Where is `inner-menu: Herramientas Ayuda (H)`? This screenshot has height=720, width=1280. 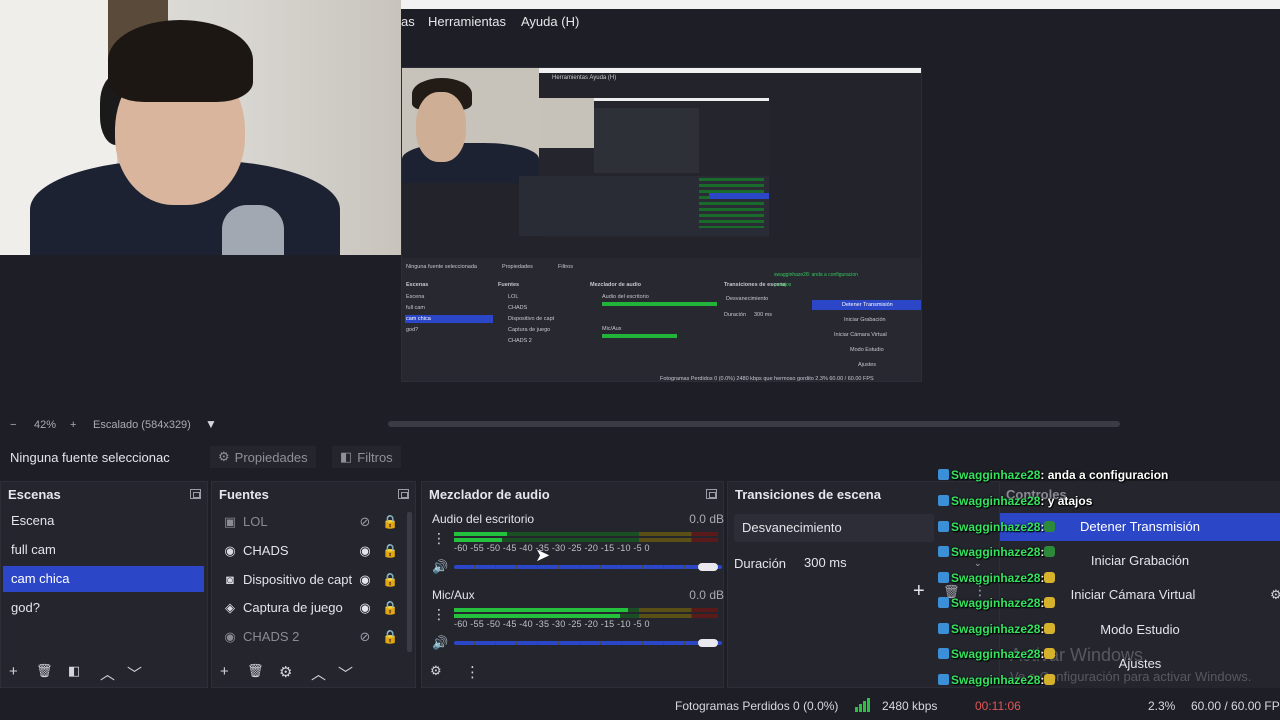
inner-menu: Herramientas Ayuda (H) is located at coordinates (584, 78).